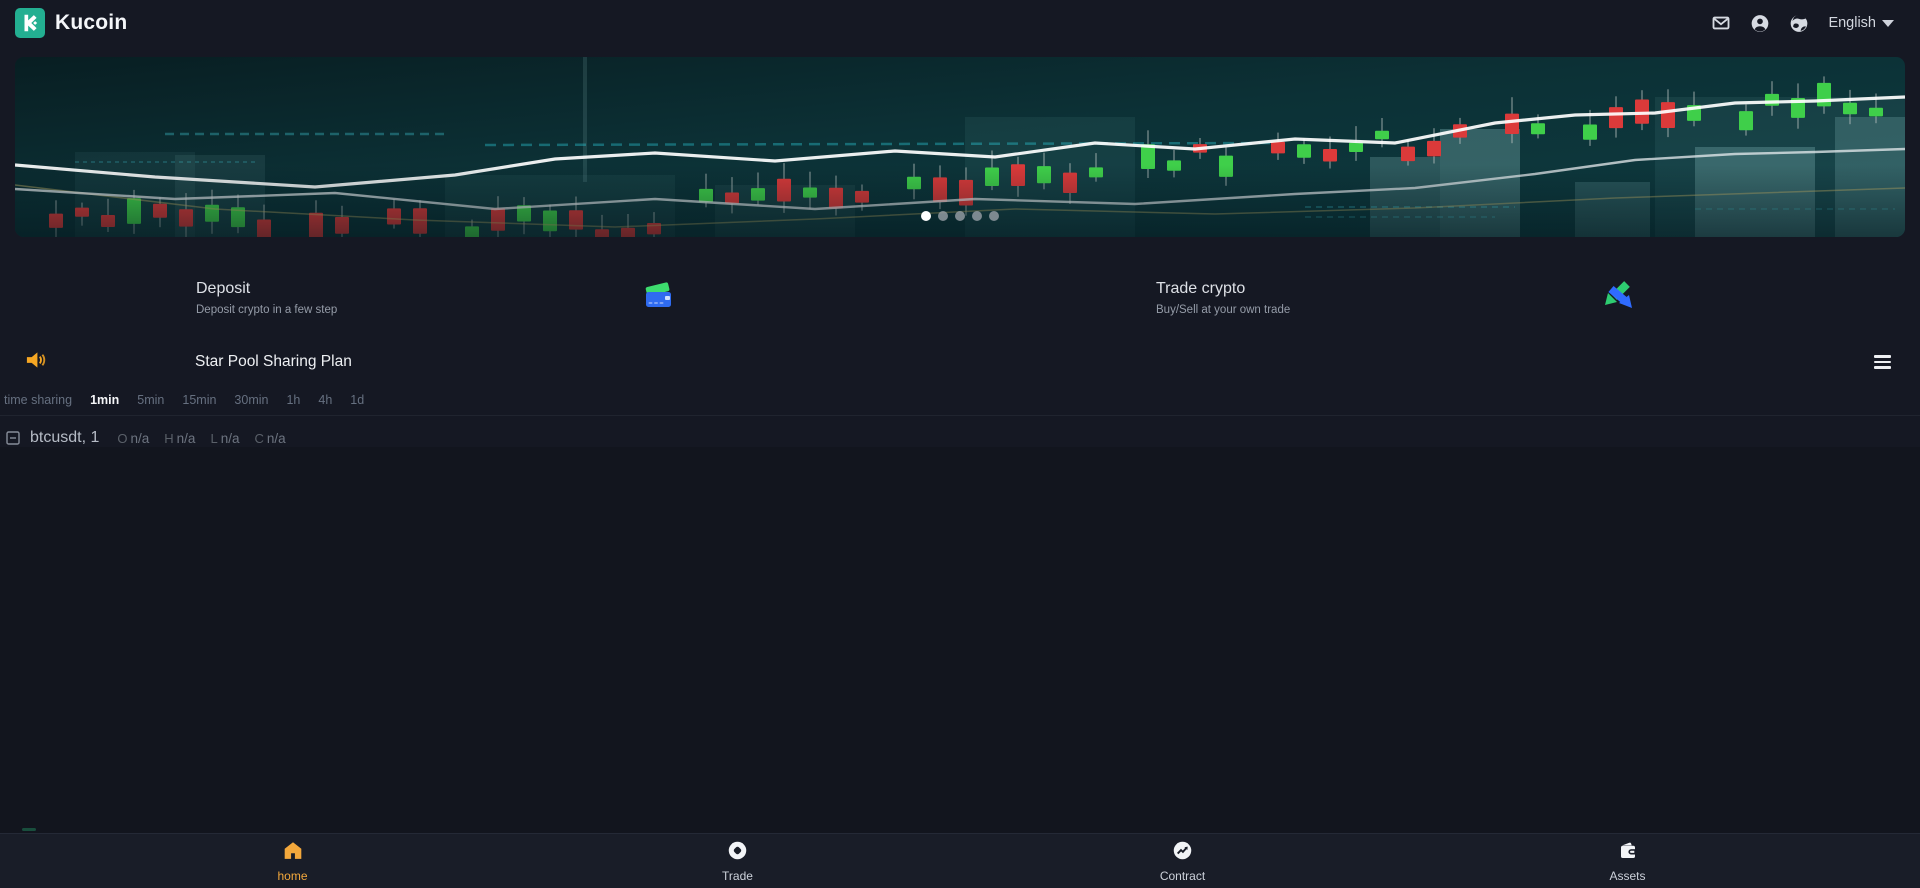 This screenshot has height=888, width=1920. What do you see at coordinates (480, 298) in the screenshot?
I see `deposit-card: Deposit Deposit crypto in a few step` at bounding box center [480, 298].